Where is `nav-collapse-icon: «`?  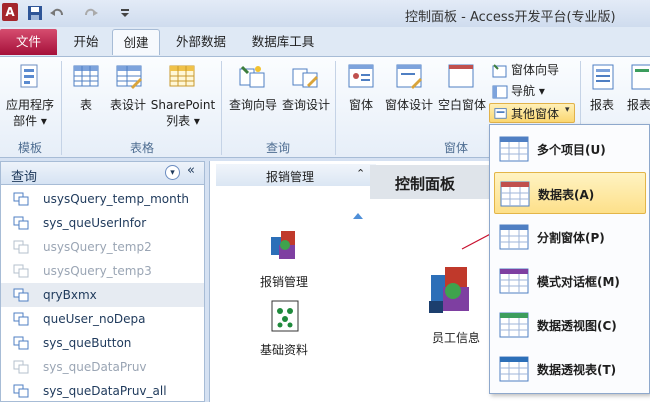 nav-collapse-icon: « is located at coordinates (191, 170).